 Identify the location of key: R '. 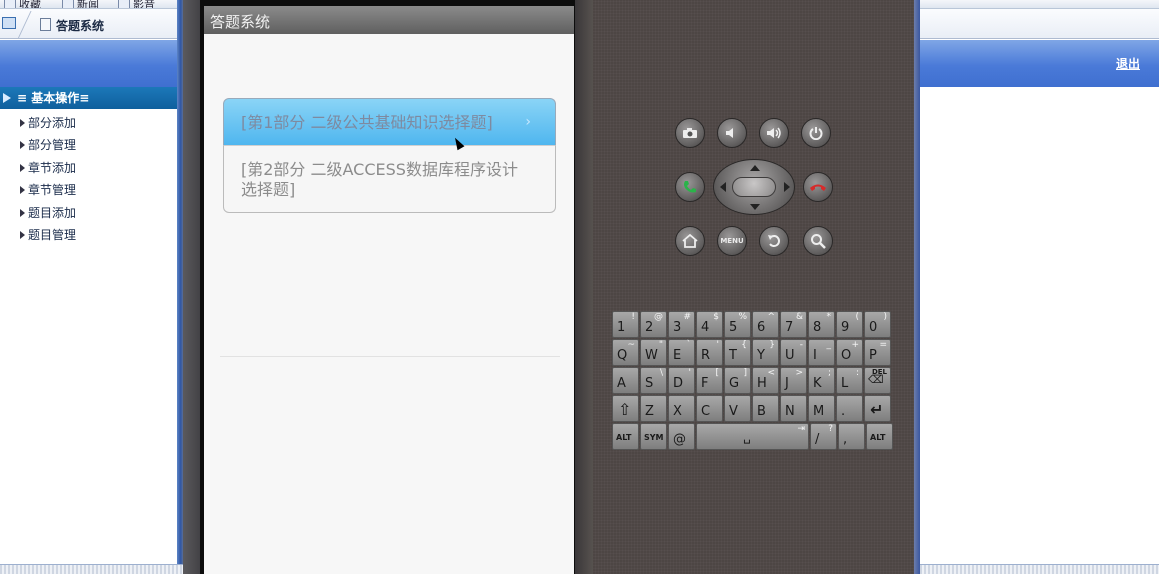
(709, 352).